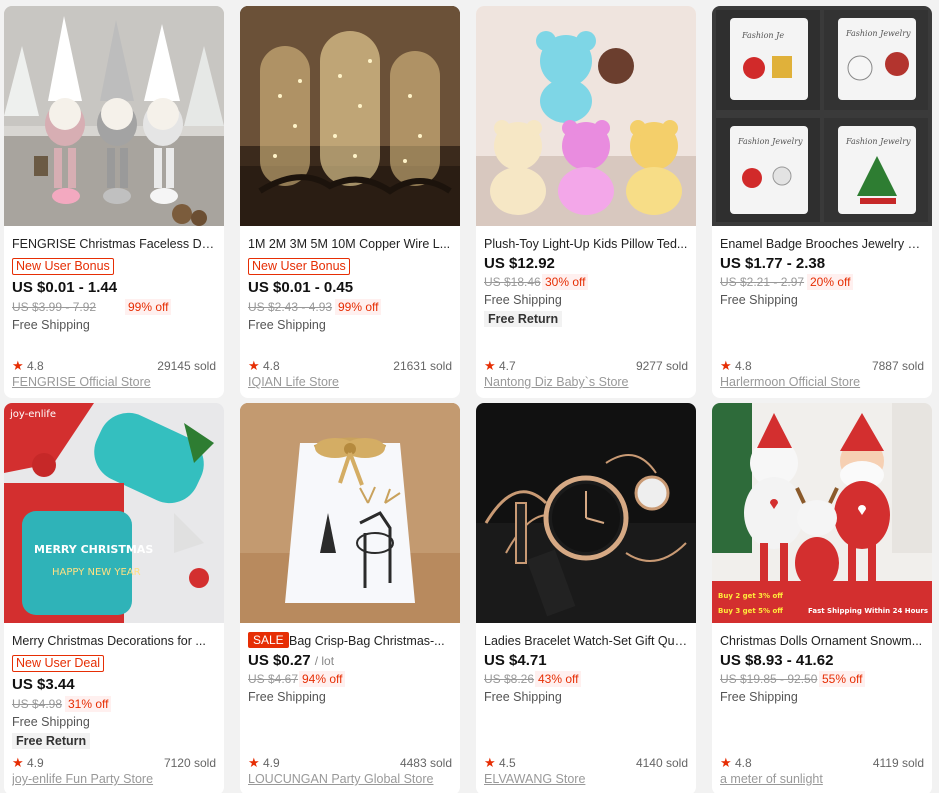 Image resolution: width=939 pixels, height=793 pixels. What do you see at coordinates (661, 366) in the screenshot?
I see `sold-count: 9277 sold` at bounding box center [661, 366].